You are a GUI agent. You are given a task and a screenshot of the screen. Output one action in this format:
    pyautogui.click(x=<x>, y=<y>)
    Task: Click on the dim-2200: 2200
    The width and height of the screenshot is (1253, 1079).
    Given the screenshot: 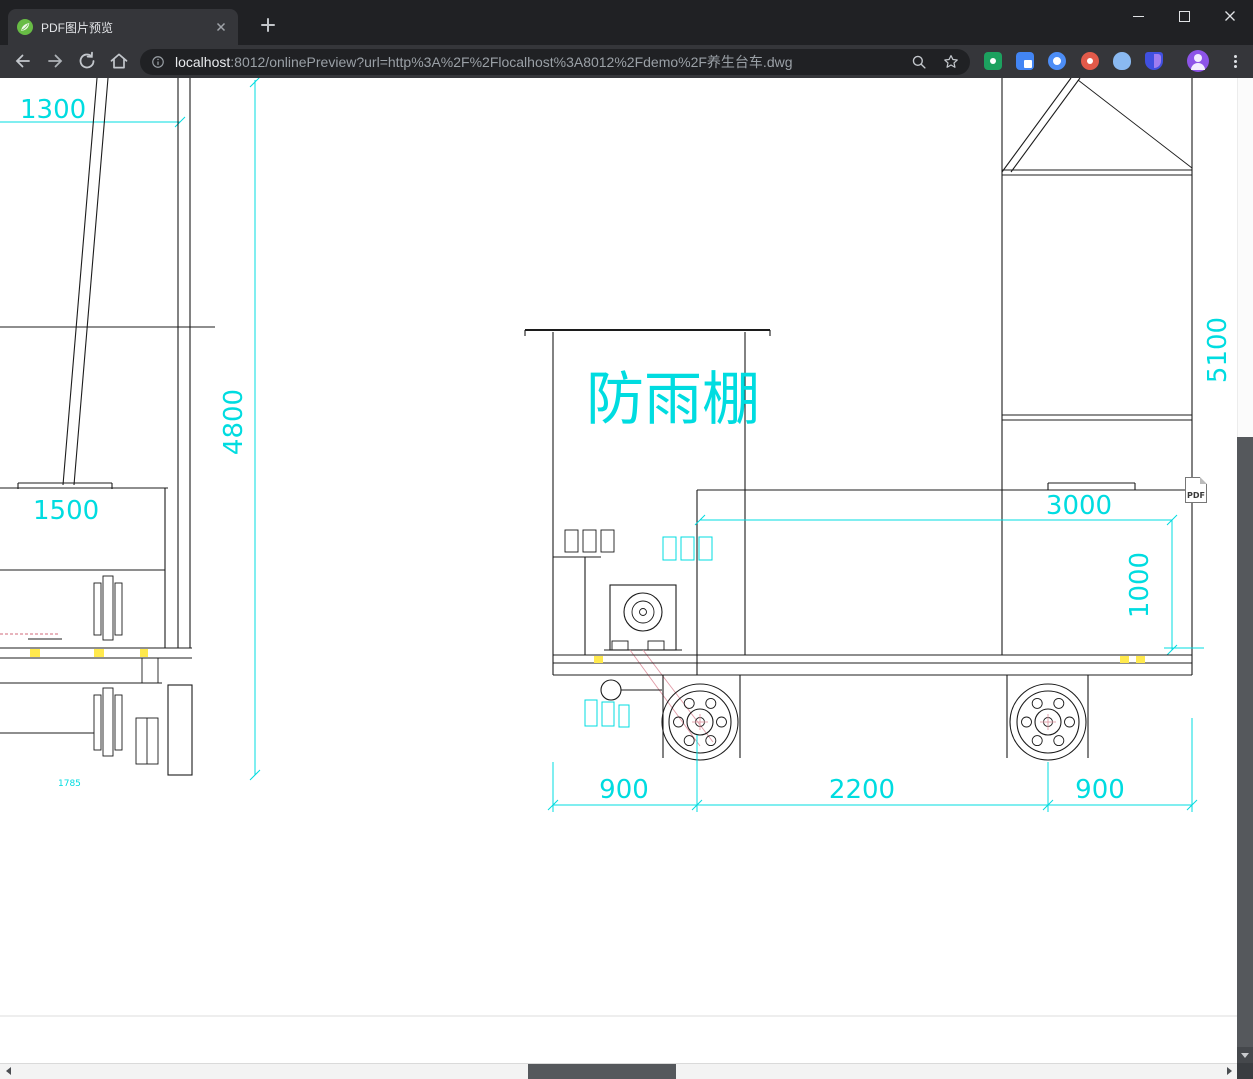 What is the action you would take?
    pyautogui.click(x=862, y=790)
    